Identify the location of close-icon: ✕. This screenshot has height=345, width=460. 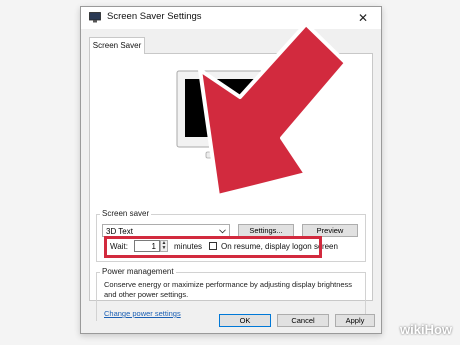
(363, 18).